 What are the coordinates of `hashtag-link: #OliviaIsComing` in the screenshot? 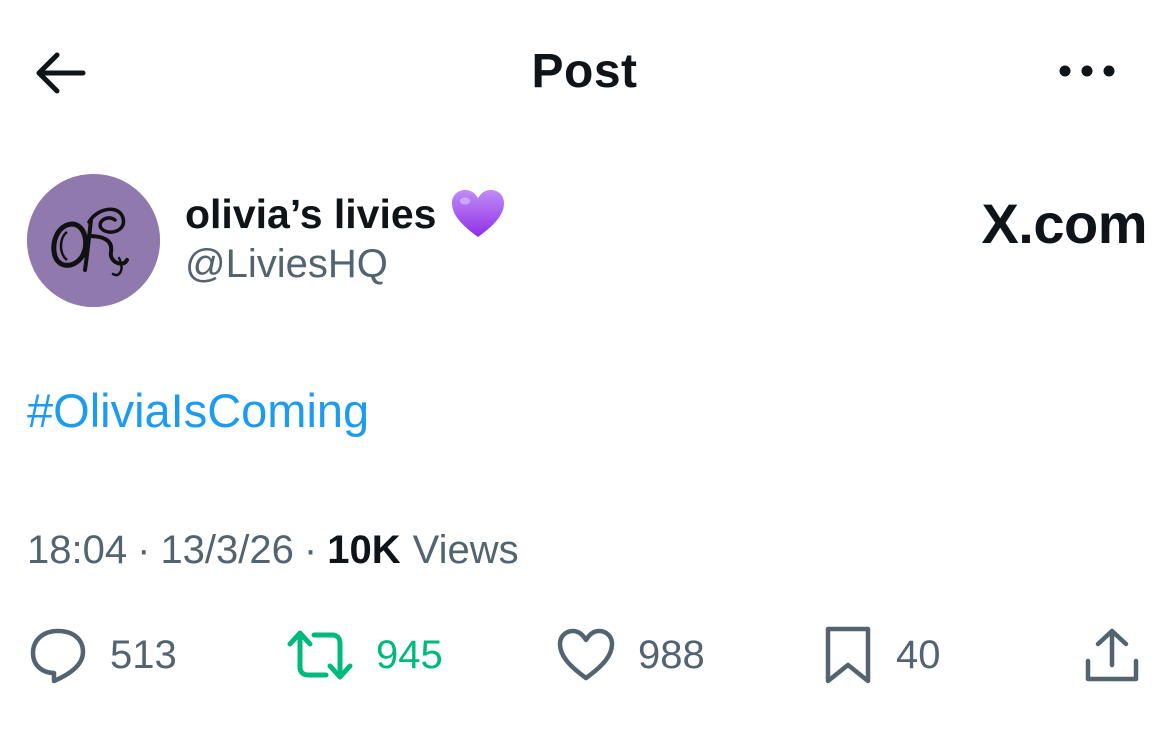 It's located at (198, 410).